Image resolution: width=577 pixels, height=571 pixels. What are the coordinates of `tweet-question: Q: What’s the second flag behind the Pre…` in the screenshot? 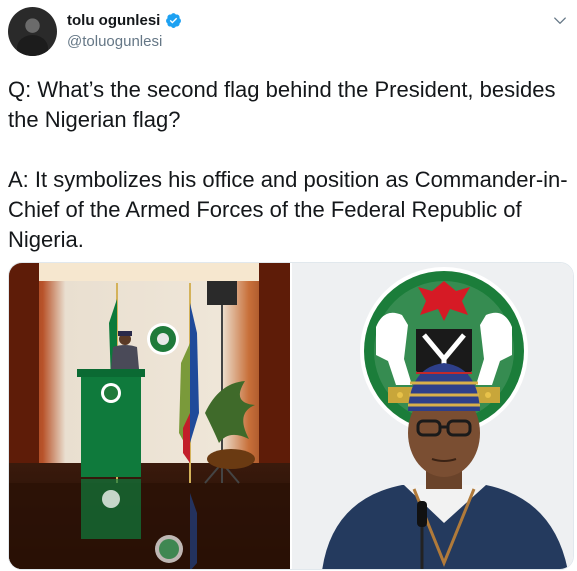 It's located at (282, 104).